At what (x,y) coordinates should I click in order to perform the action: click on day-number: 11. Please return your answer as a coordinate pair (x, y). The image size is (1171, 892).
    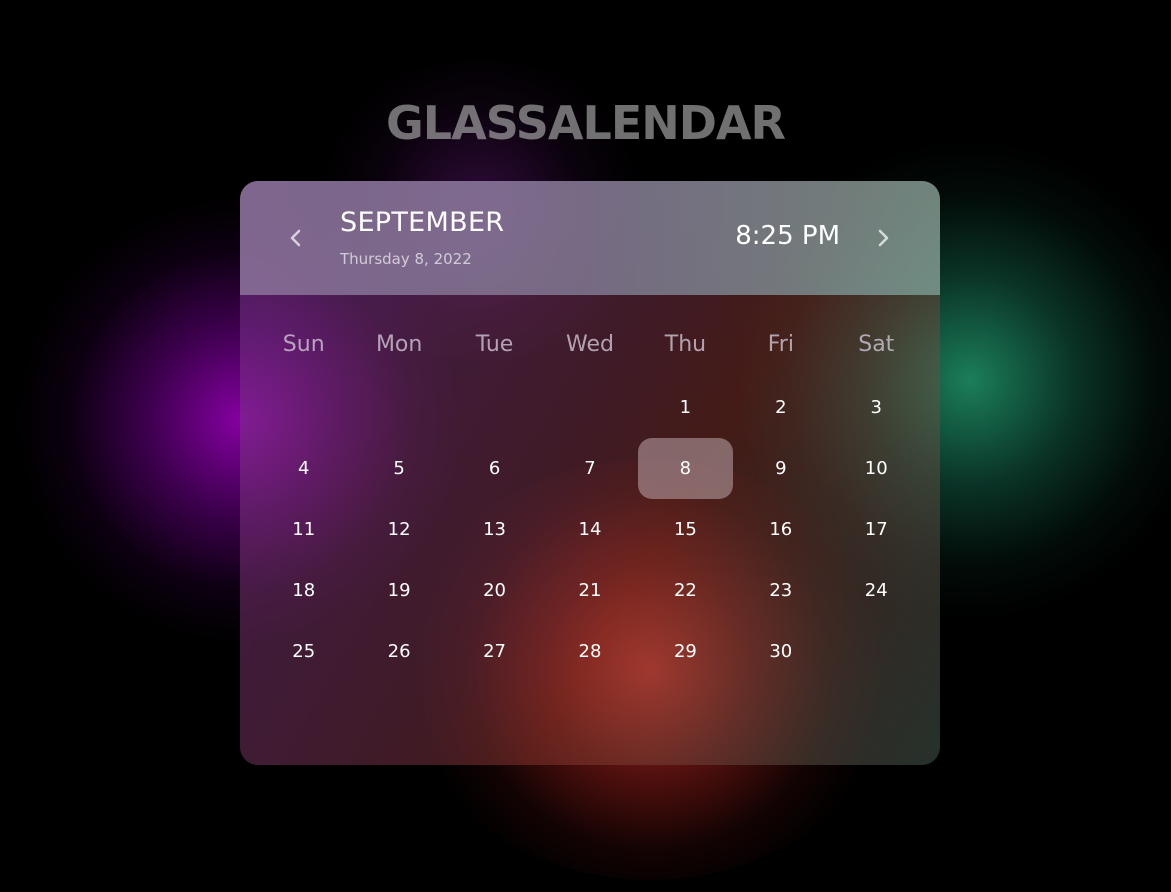
    Looking at the image, I should click on (304, 529).